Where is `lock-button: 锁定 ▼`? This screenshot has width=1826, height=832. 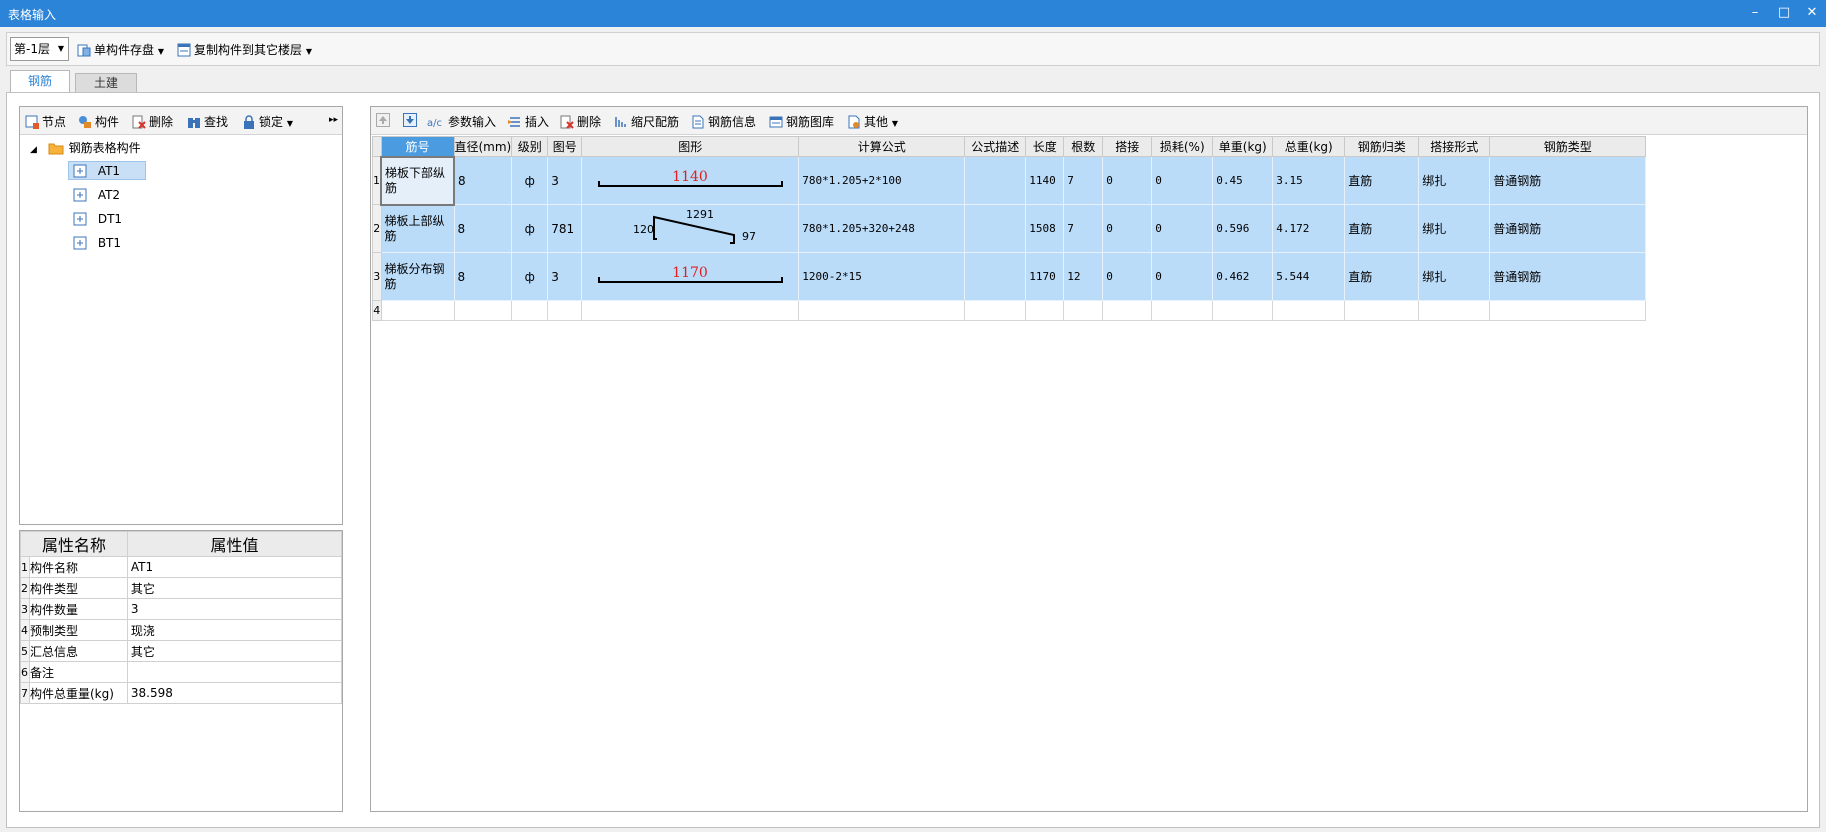 lock-button: 锁定 ▼ is located at coordinates (267, 121).